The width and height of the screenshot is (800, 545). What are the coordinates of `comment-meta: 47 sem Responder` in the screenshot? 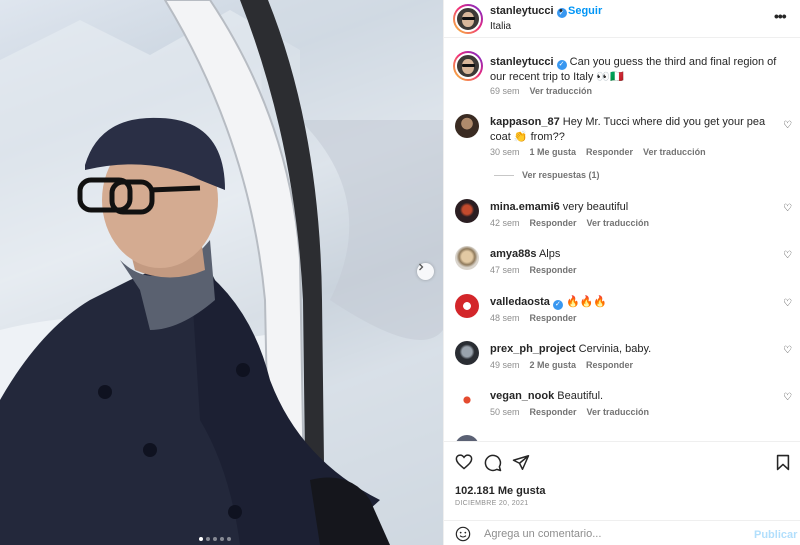 It's located at (533, 270).